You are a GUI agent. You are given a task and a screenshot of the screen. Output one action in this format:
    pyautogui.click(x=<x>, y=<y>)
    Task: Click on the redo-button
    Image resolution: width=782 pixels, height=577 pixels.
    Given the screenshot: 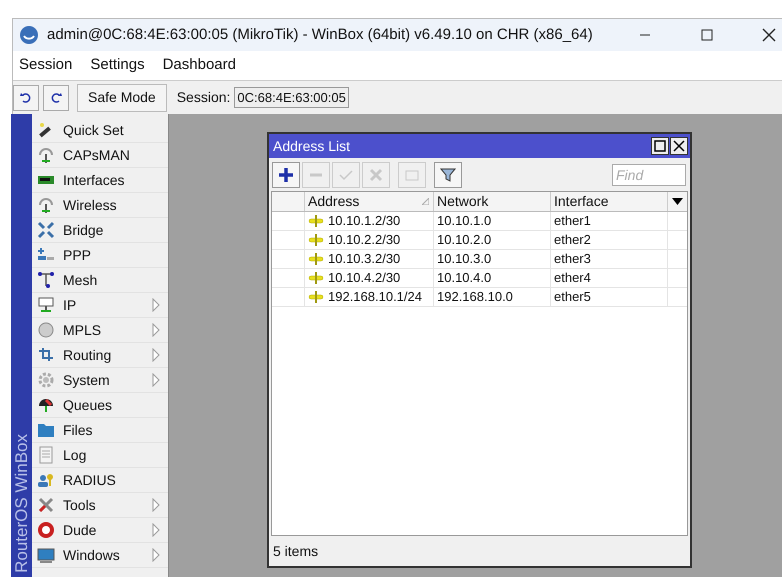 What is the action you would take?
    pyautogui.click(x=56, y=97)
    